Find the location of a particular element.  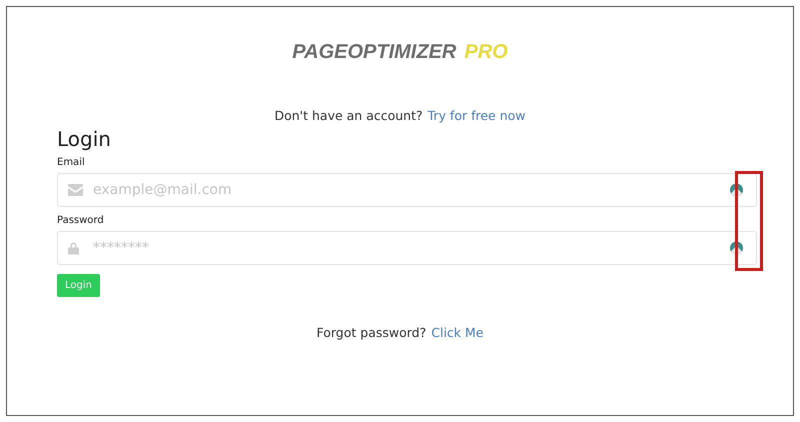

signup-link: Try for free now is located at coordinates (477, 115).